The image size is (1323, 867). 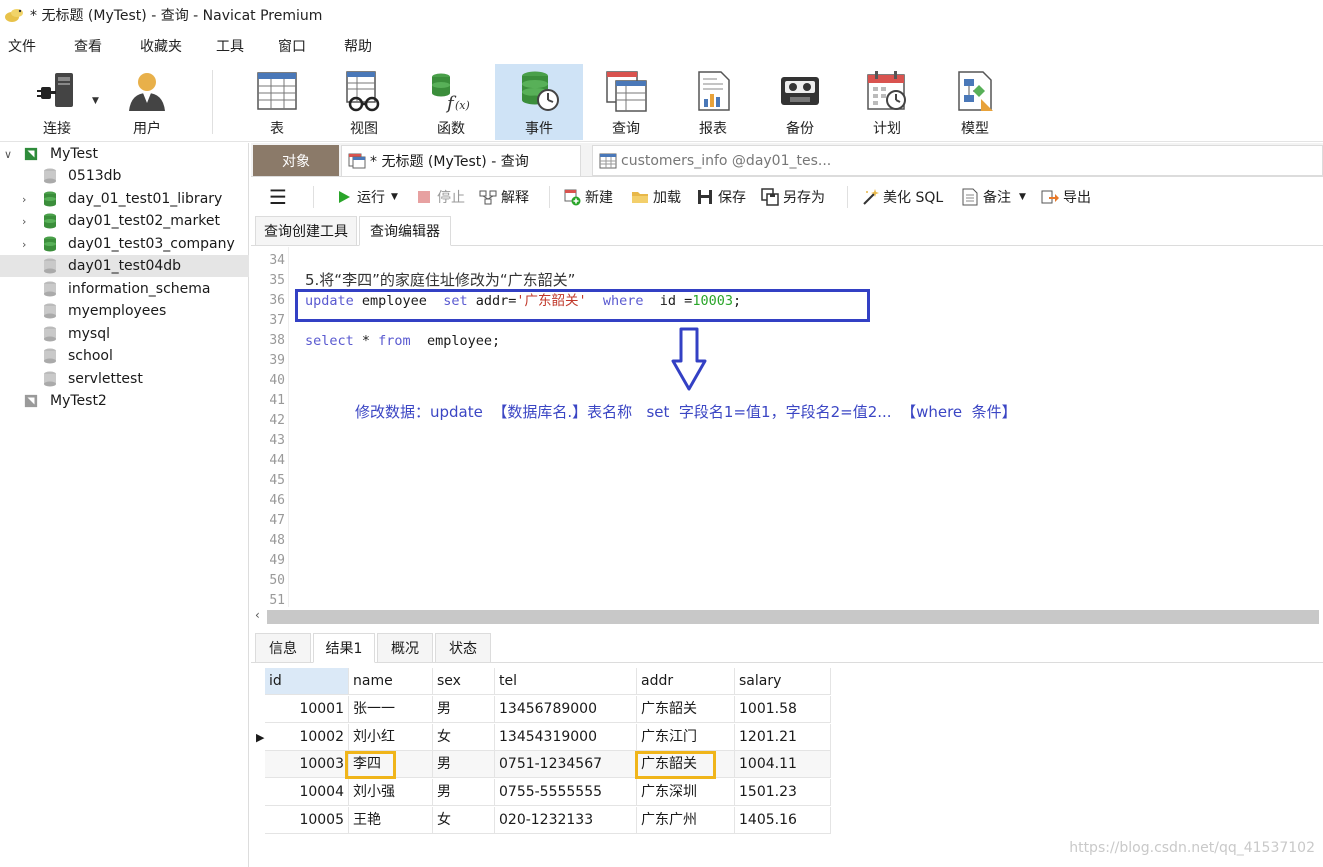 What do you see at coordinates (57, 102) in the screenshot?
I see `toolbar-connection-button: 连接` at bounding box center [57, 102].